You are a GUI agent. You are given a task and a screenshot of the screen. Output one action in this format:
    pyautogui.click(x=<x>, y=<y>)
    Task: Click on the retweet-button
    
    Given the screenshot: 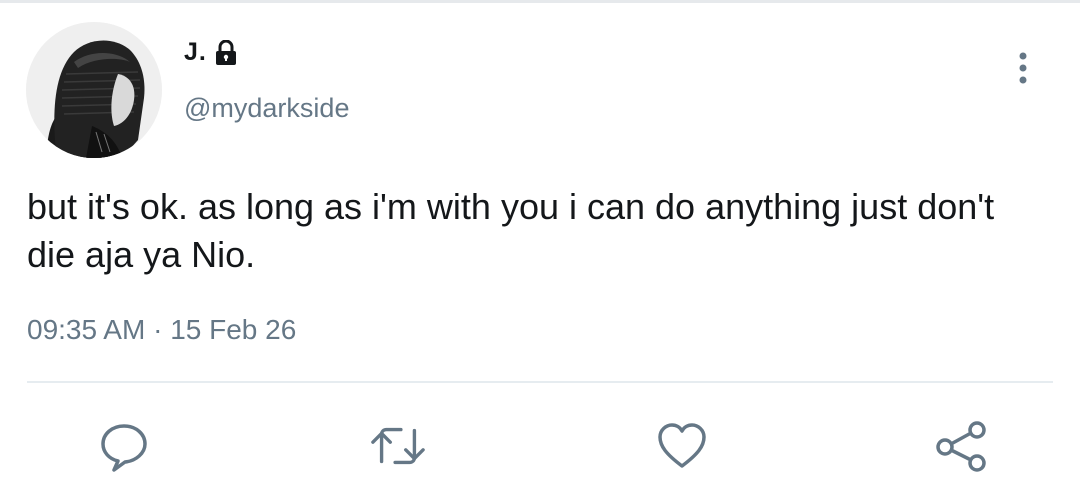 What is the action you would take?
    pyautogui.click(x=398, y=446)
    